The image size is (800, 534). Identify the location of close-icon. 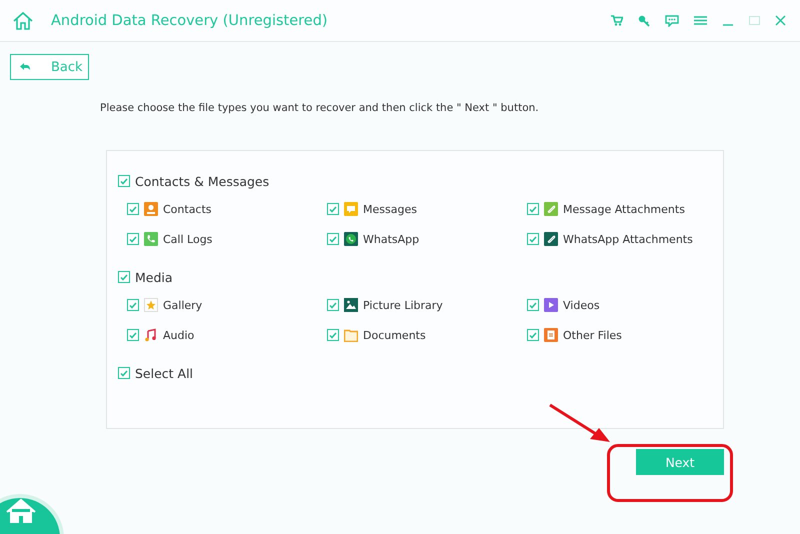
(780, 20).